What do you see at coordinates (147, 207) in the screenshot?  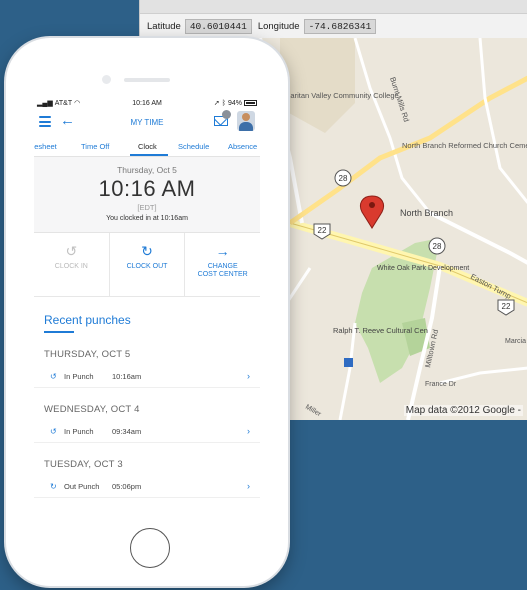 I see `clock-timezone: [EDT]` at bounding box center [147, 207].